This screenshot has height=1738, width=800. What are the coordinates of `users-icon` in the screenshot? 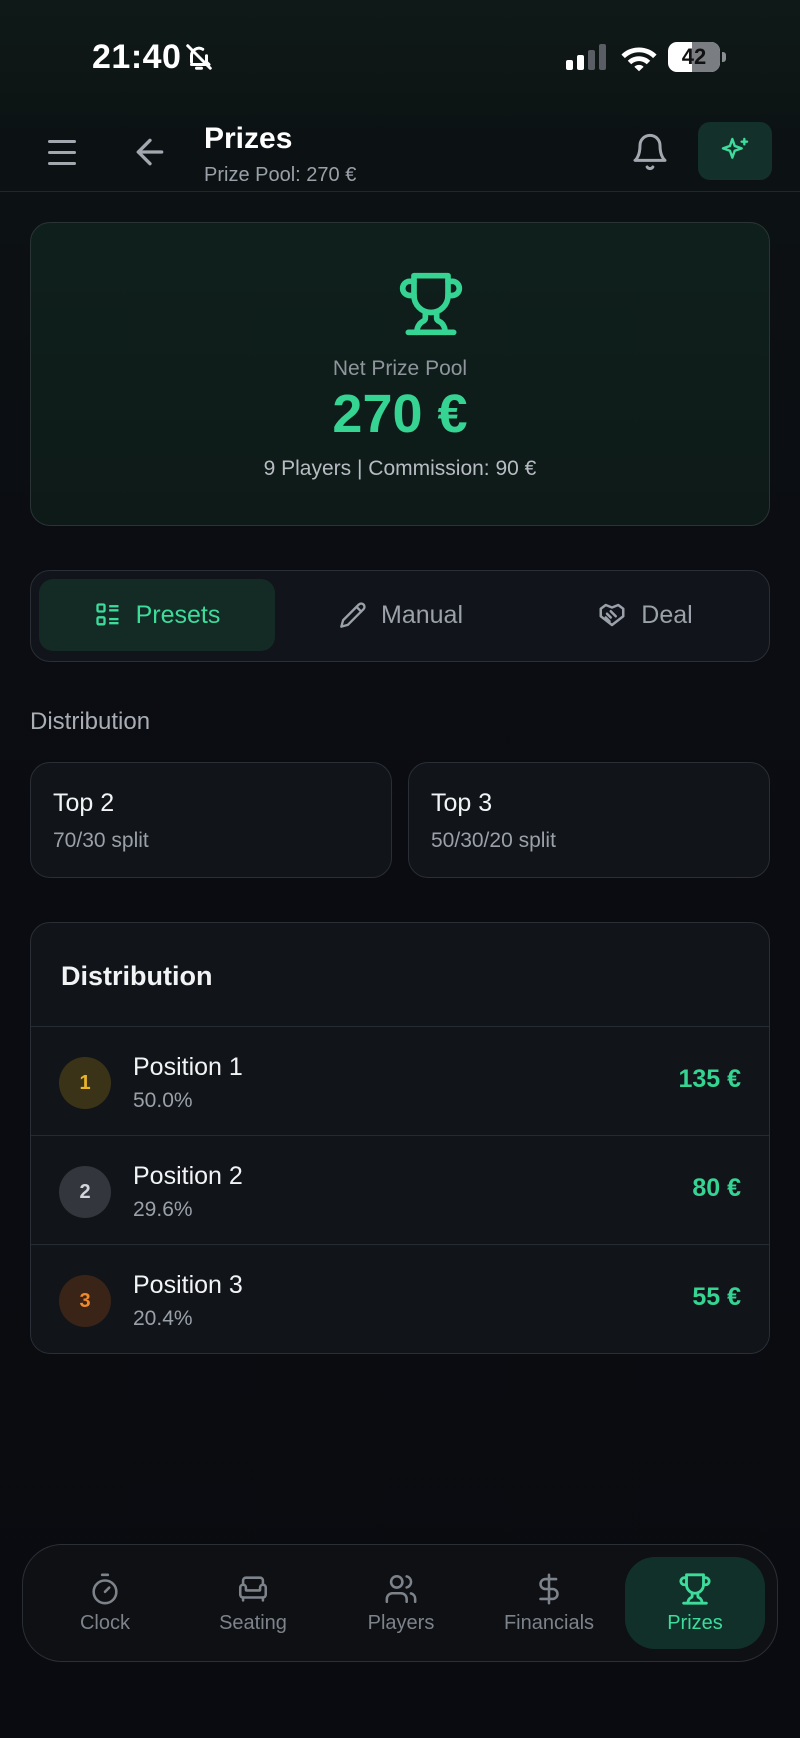 It's located at (401, 1588).